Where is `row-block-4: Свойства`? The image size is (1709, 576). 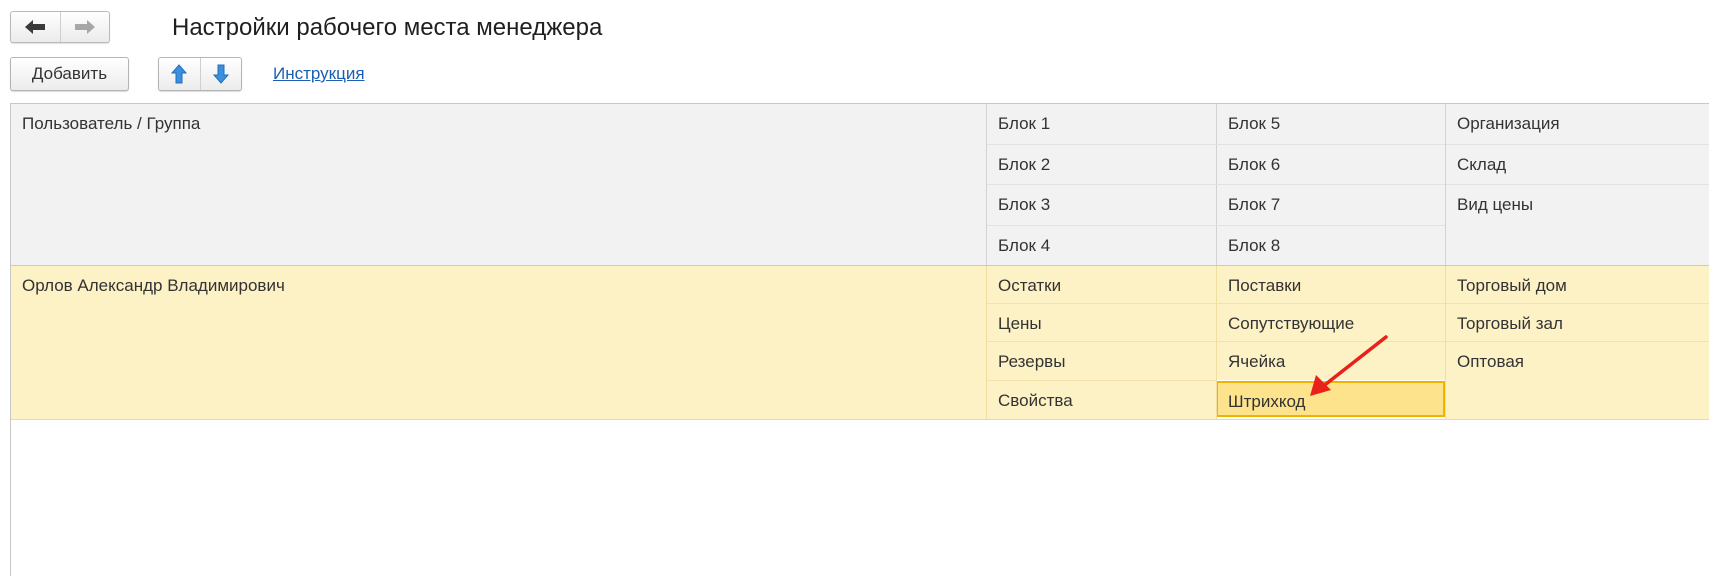
row-block-4: Свойства is located at coordinates (1101, 400).